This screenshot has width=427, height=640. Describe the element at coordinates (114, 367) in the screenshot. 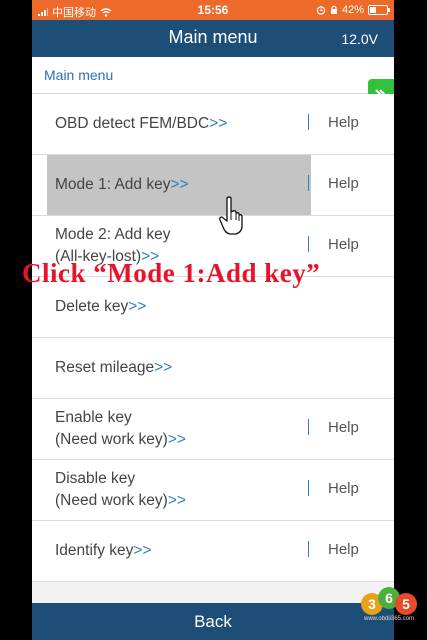

I see `menu-item-label: Reset mileage>>` at that location.